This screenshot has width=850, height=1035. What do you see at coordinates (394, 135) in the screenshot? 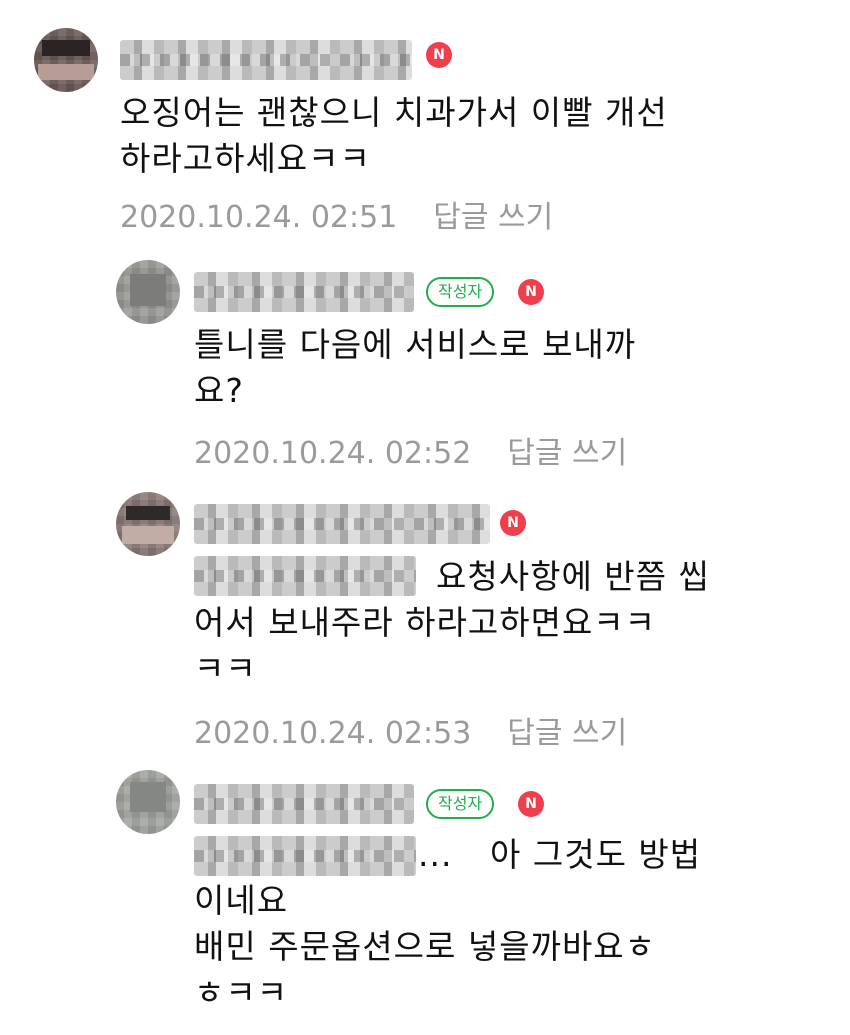
I see `comment-text: 오징어는 괜찮으니 치과가서 이빨 개선 하라고하세요ㅋㅋ` at bounding box center [394, 135].